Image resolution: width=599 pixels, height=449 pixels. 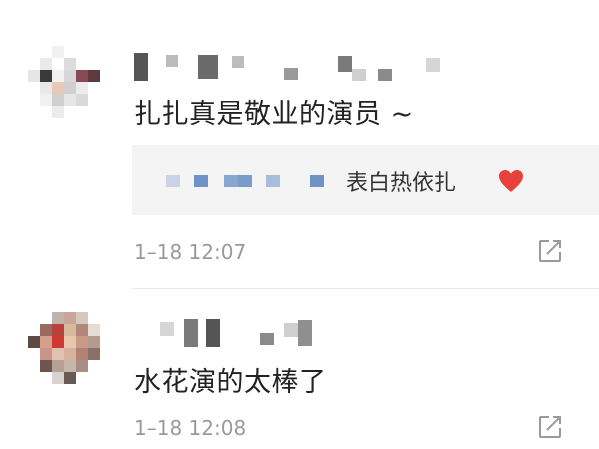 What do you see at coordinates (230, 382) in the screenshot?
I see `comment-text: 水花演的太棒了` at bounding box center [230, 382].